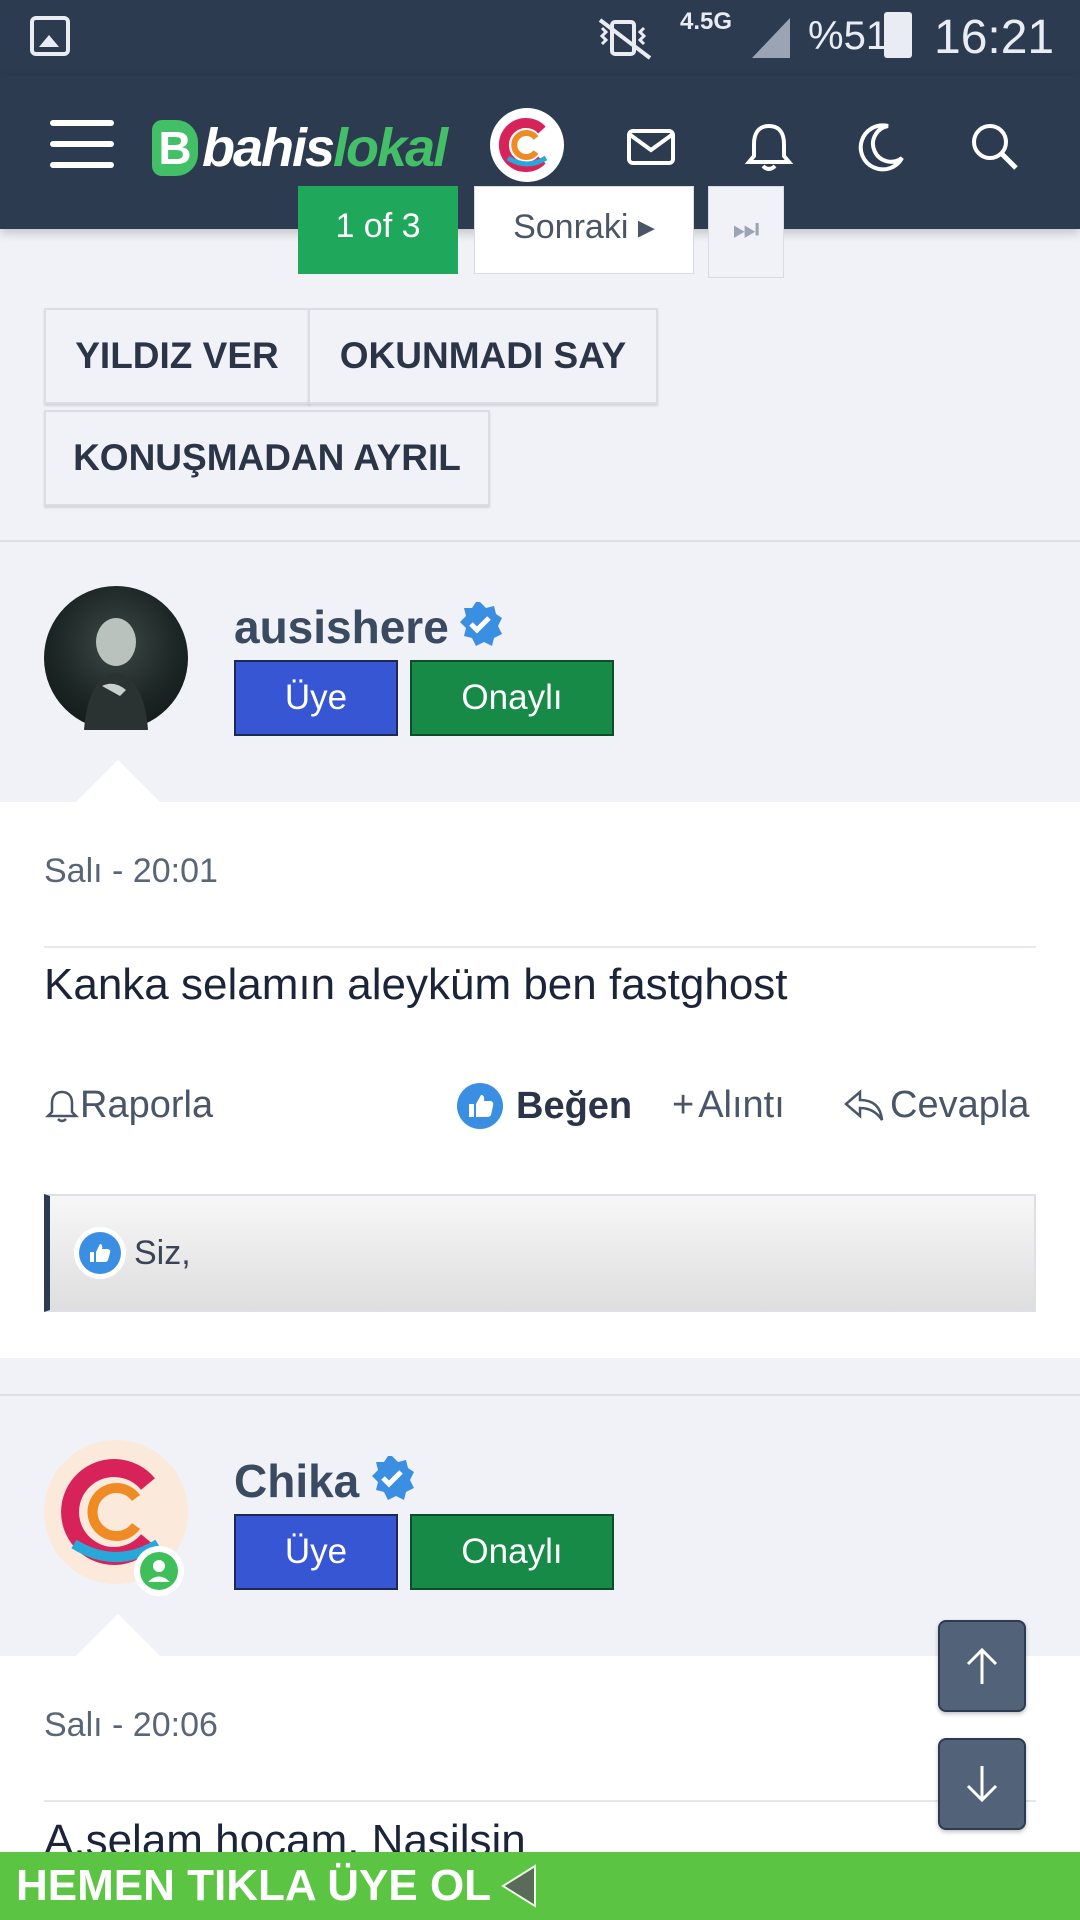  Describe the element at coordinates (995, 147) in the screenshot. I see `search-icon` at that location.